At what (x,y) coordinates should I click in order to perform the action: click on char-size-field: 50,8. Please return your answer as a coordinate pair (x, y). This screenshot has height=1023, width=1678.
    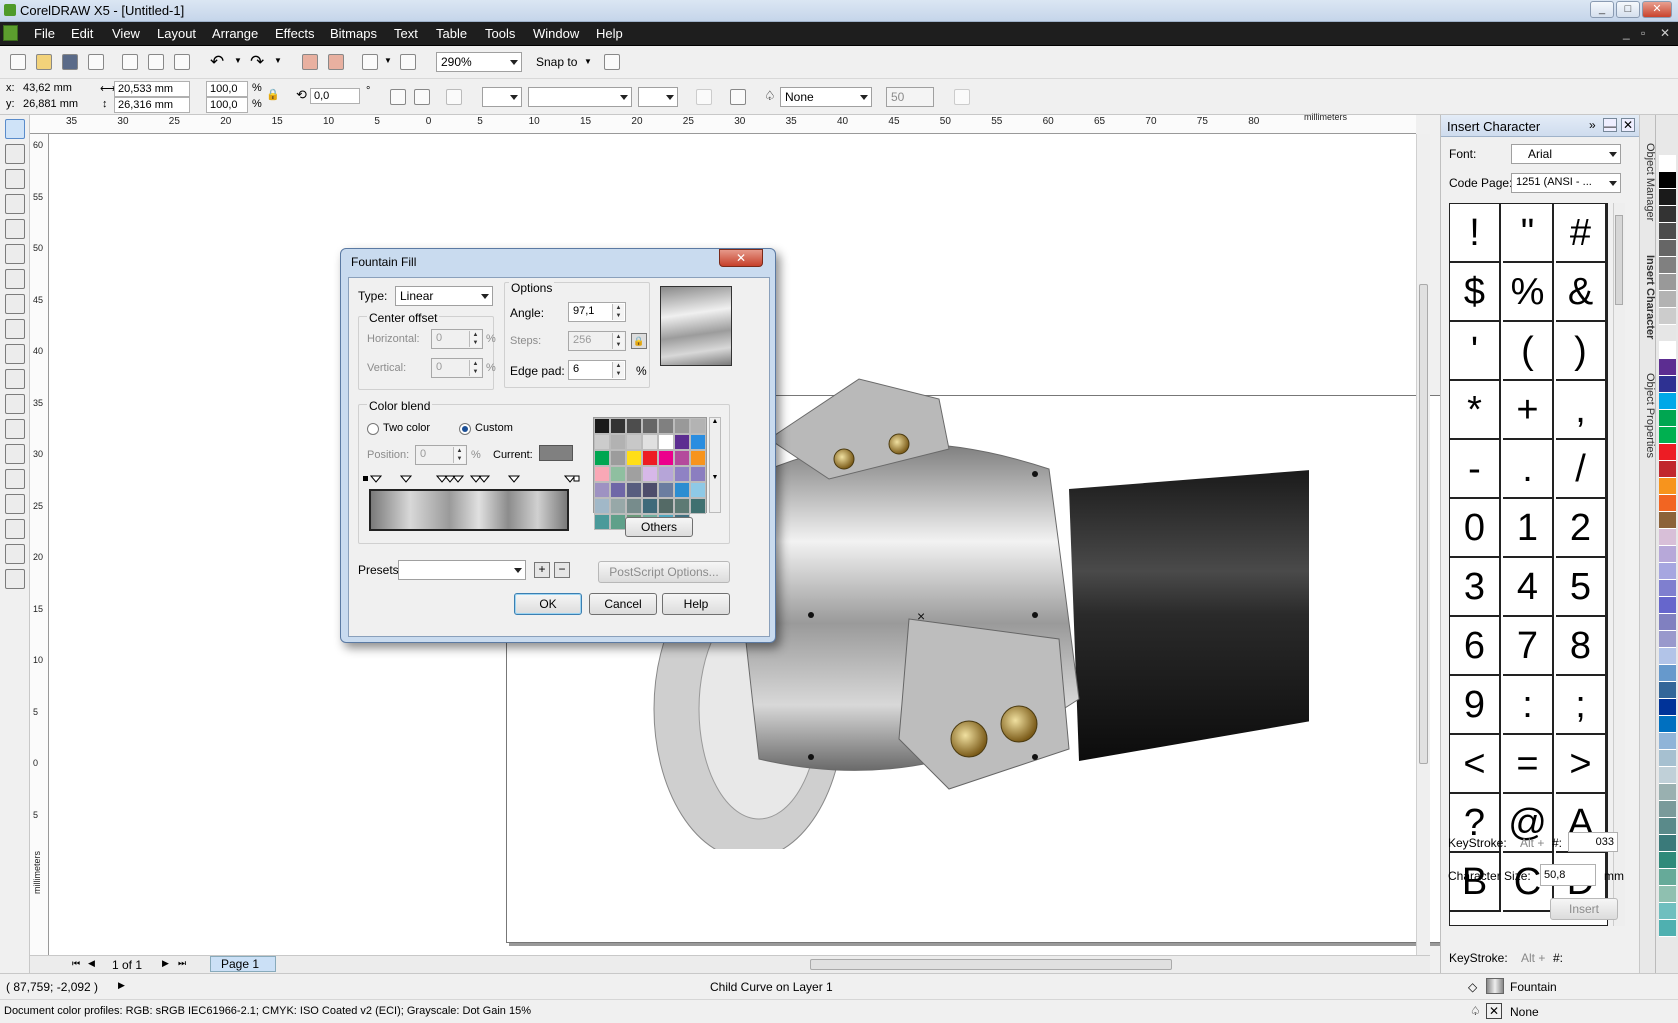
    Looking at the image, I should click on (1568, 875).